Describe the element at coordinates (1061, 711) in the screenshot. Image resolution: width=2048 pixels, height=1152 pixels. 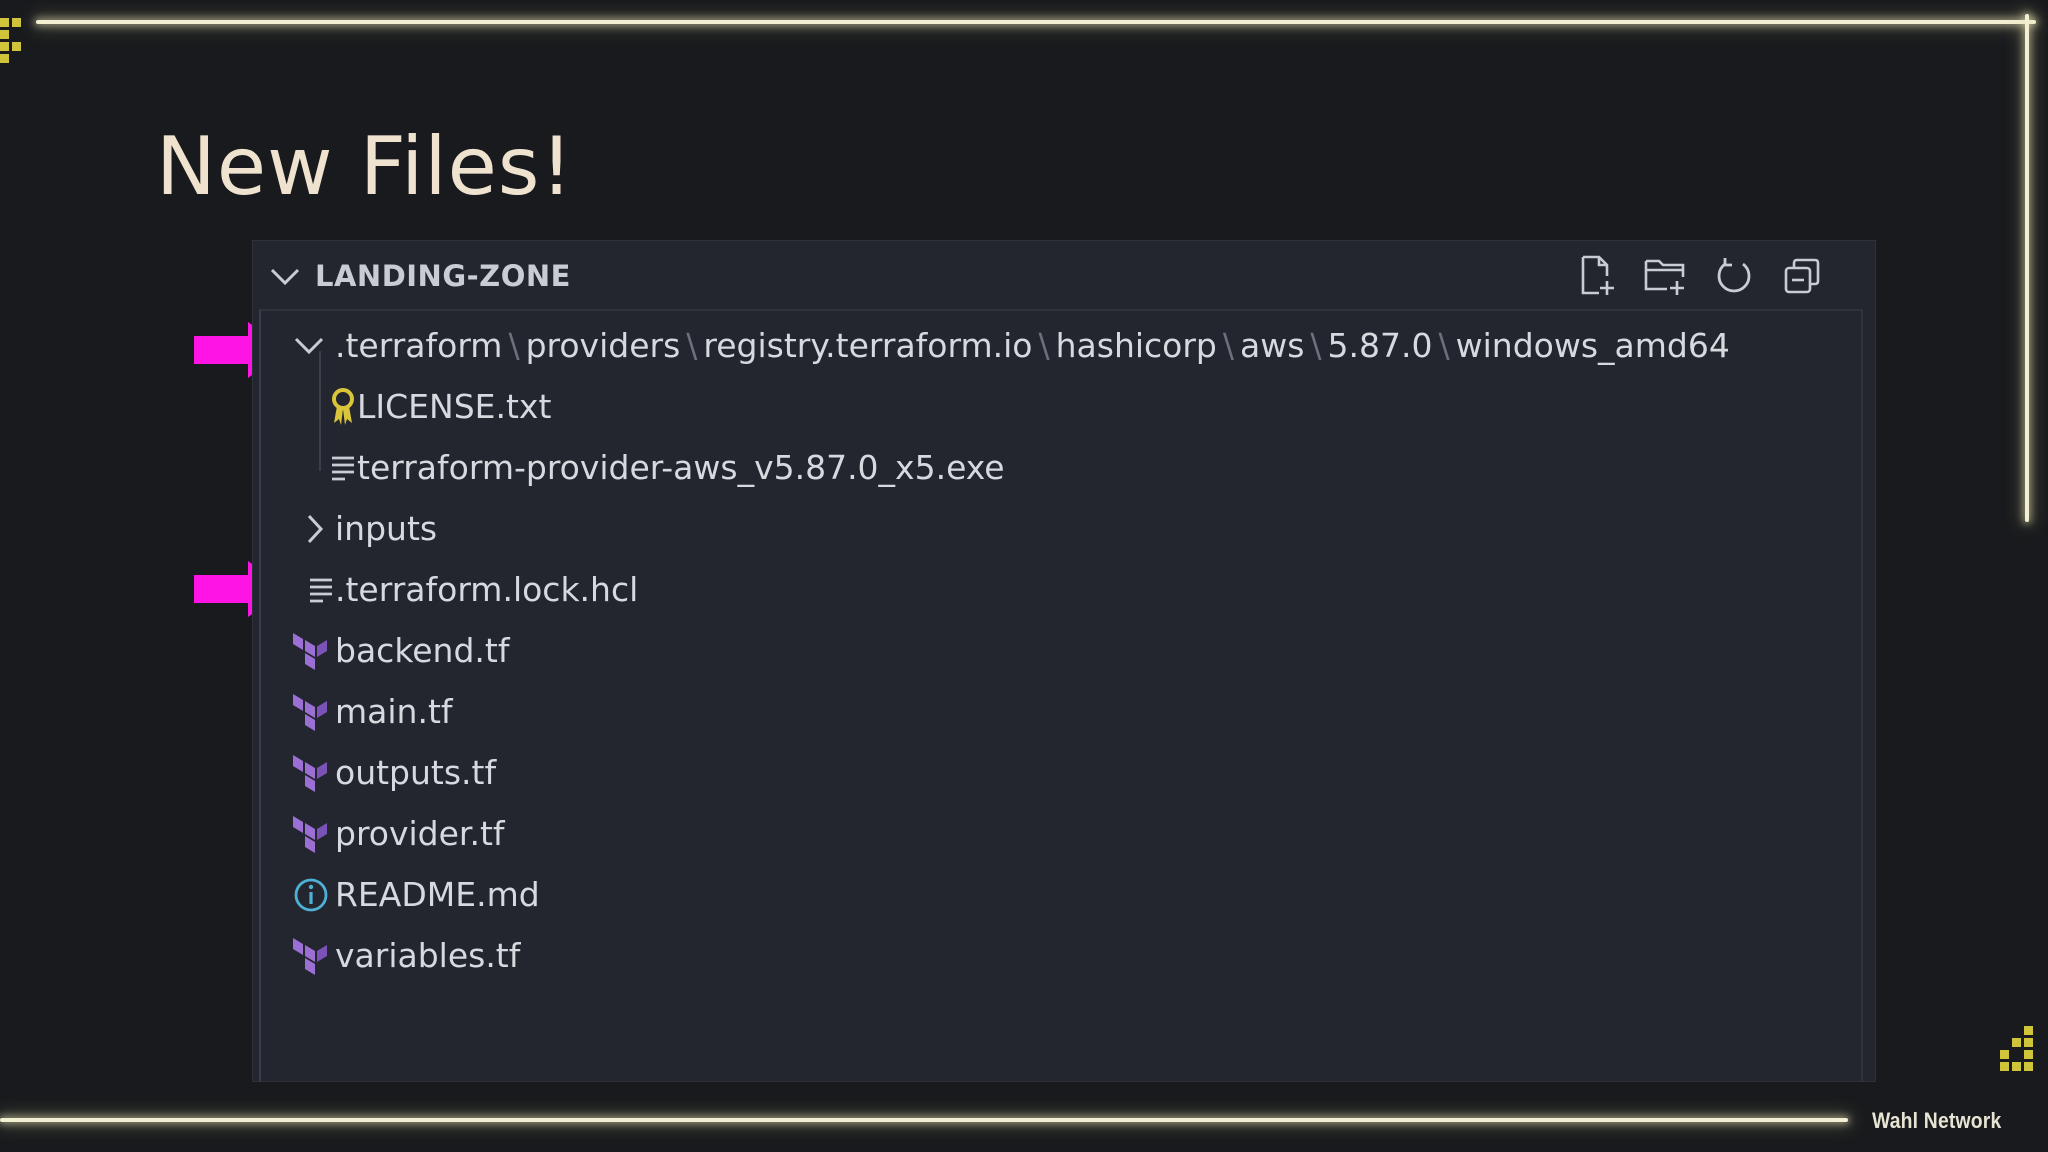
I see `tree-file-main: main.tf` at that location.